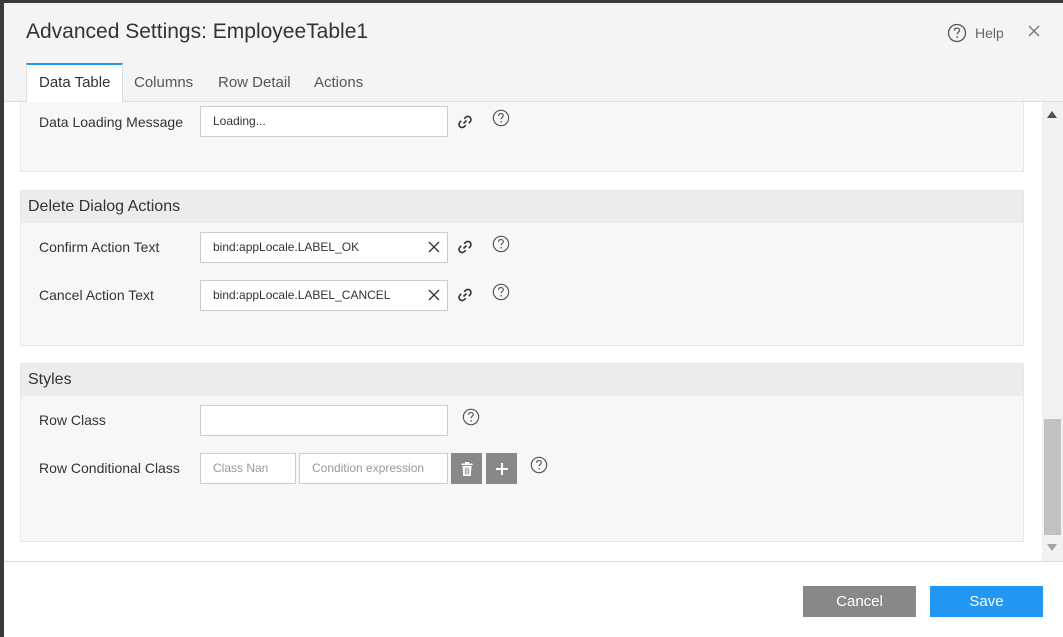 This screenshot has height=637, width=1063. What do you see at coordinates (338, 82) in the screenshot?
I see `tab-actions: Actions` at bounding box center [338, 82].